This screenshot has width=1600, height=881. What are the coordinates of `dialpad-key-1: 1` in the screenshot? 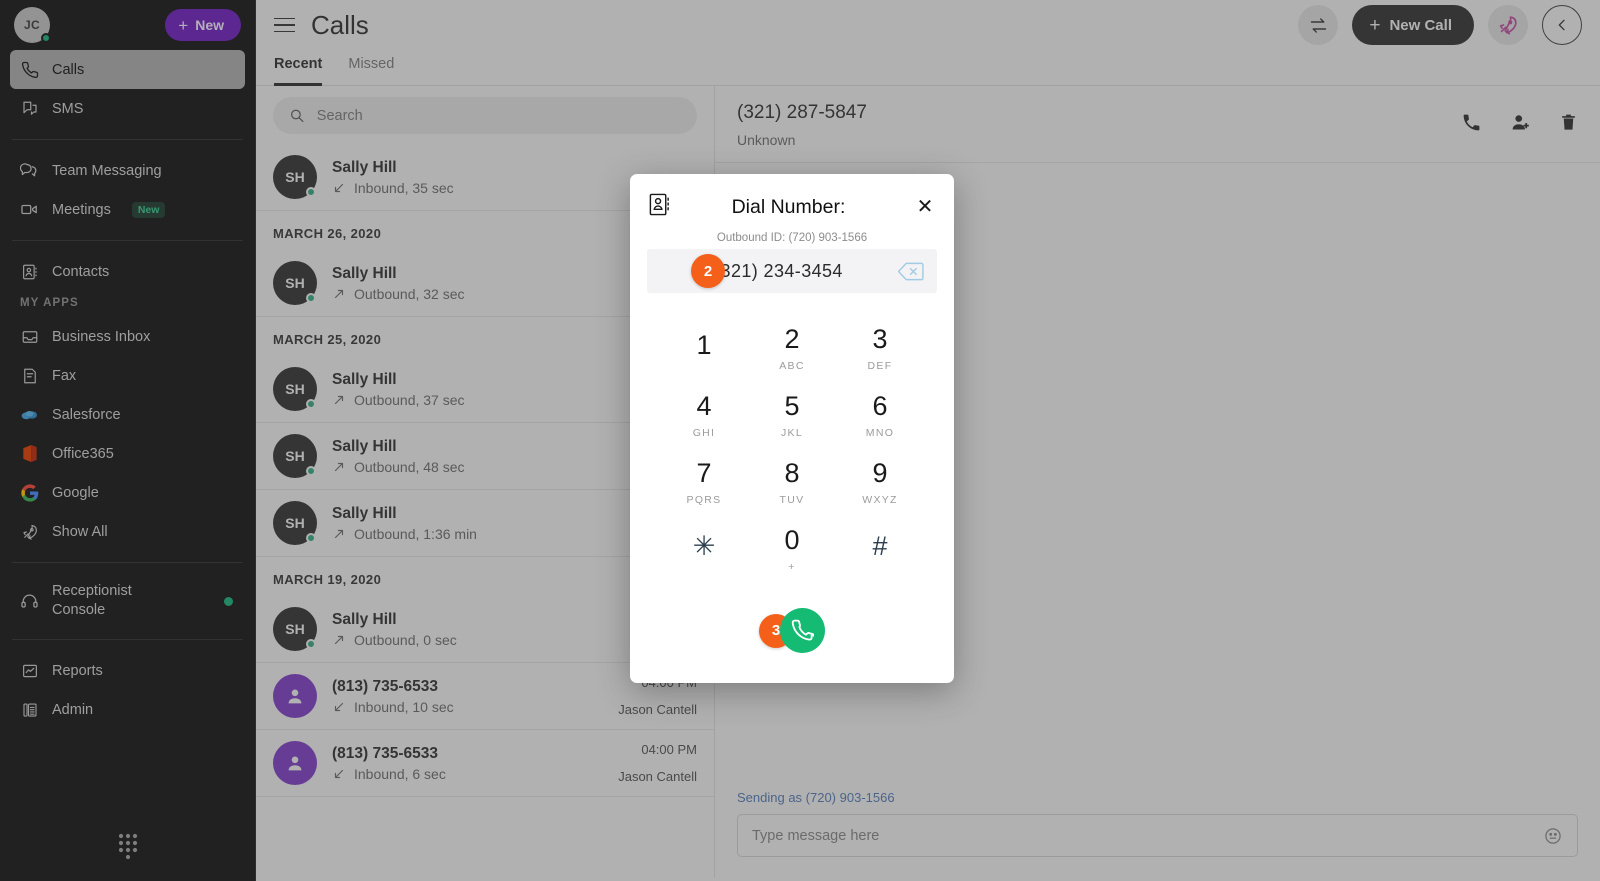 It's located at (704, 348).